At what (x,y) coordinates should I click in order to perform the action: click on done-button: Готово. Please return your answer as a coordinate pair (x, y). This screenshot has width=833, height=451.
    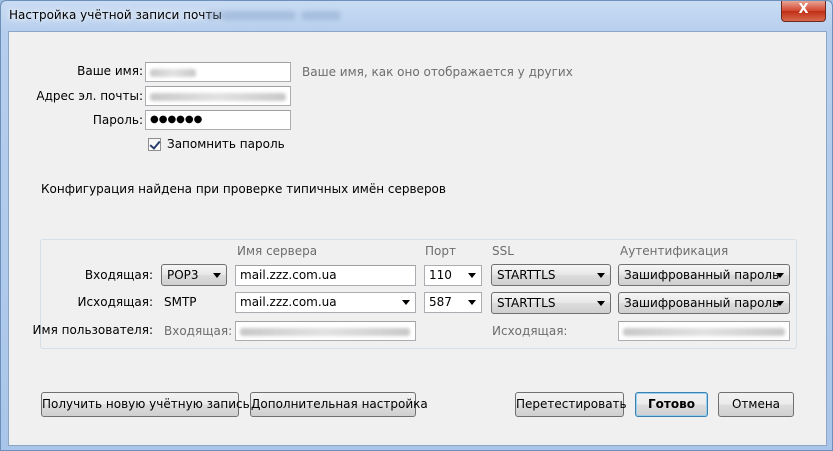
    Looking at the image, I should click on (671, 404).